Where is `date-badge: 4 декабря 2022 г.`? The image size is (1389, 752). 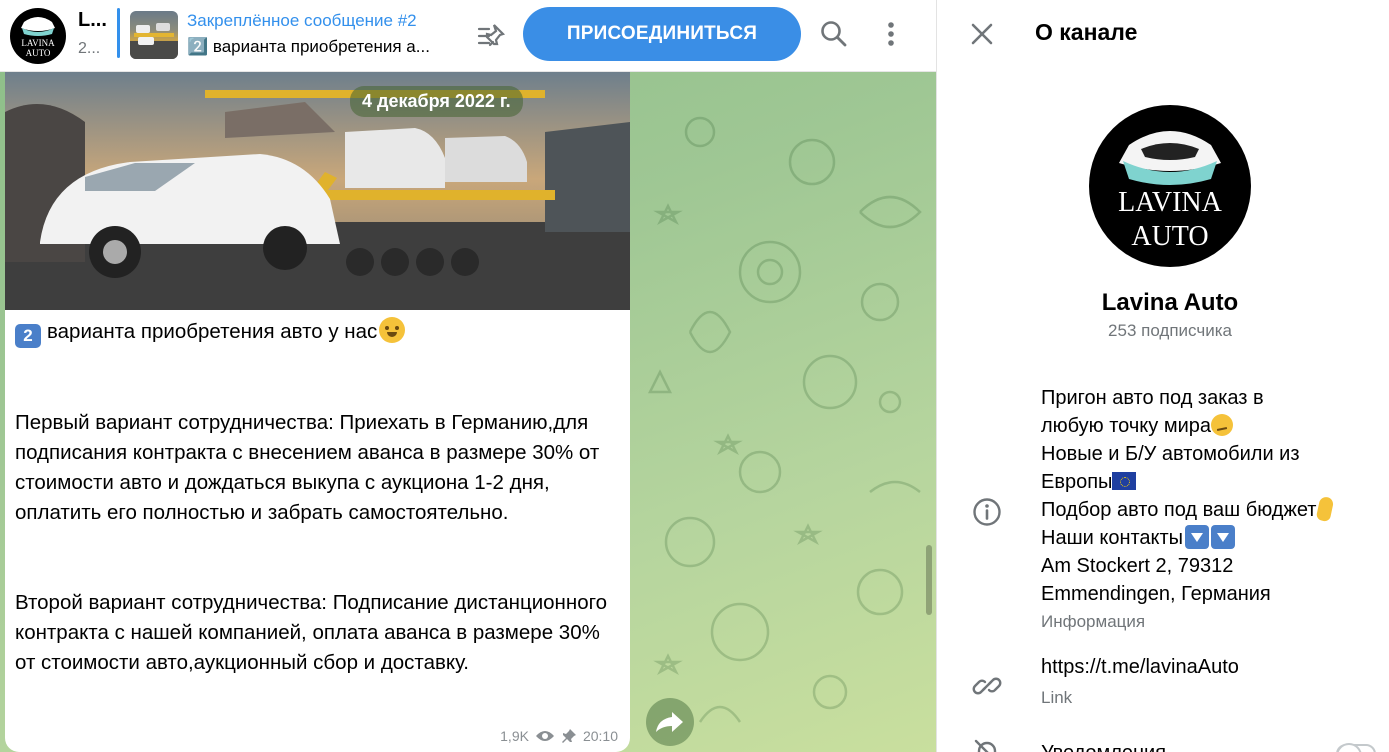
date-badge: 4 декабря 2022 г. is located at coordinates (436, 101).